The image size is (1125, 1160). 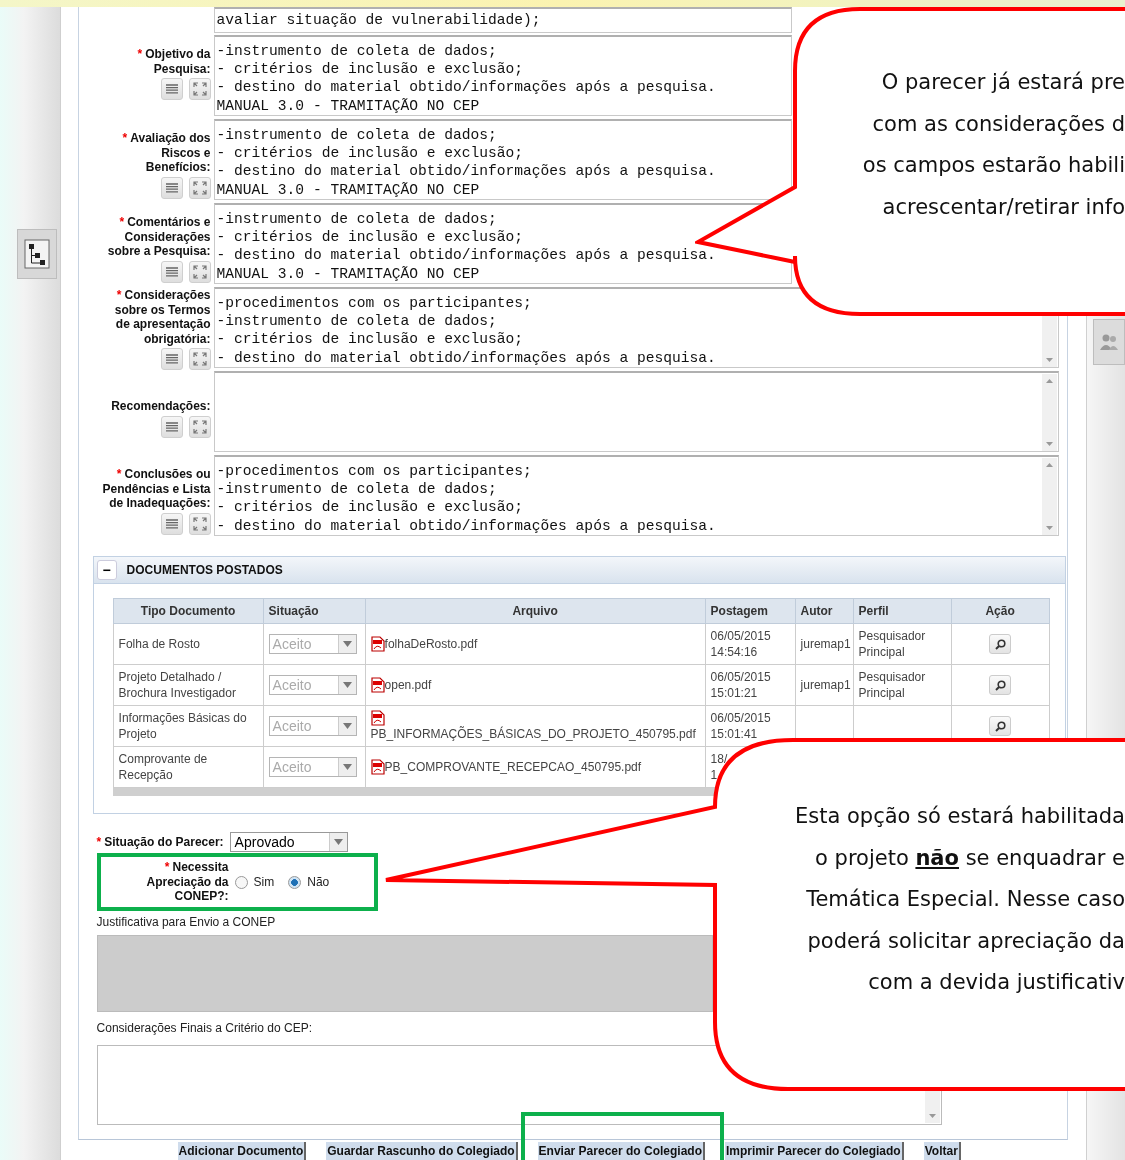 What do you see at coordinates (242, 1151) in the screenshot?
I see `action-button: Adicionar Documento` at bounding box center [242, 1151].